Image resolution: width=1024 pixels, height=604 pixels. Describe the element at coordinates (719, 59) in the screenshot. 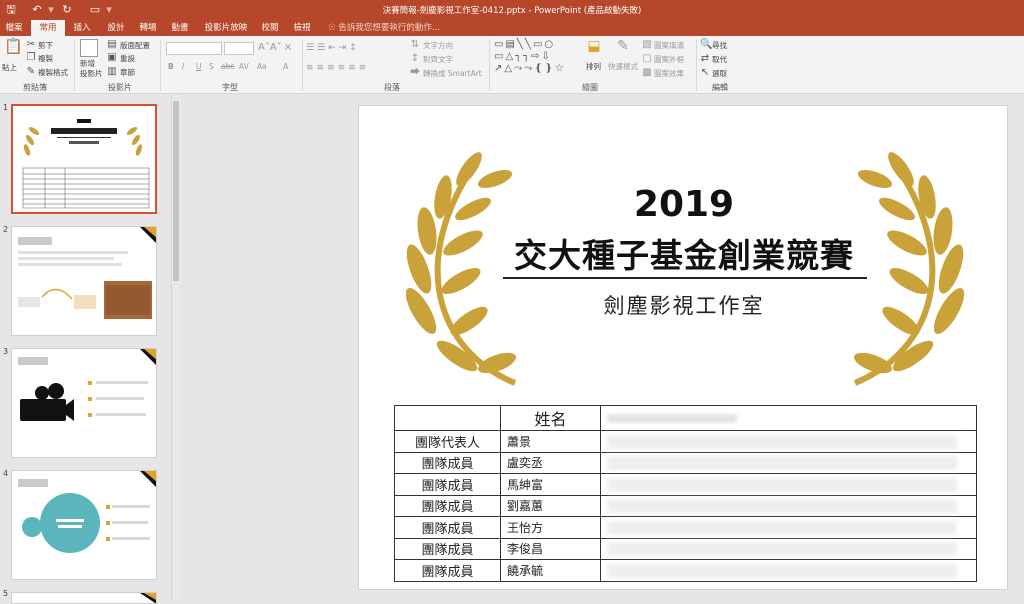

I see `replace-button: 取代` at that location.